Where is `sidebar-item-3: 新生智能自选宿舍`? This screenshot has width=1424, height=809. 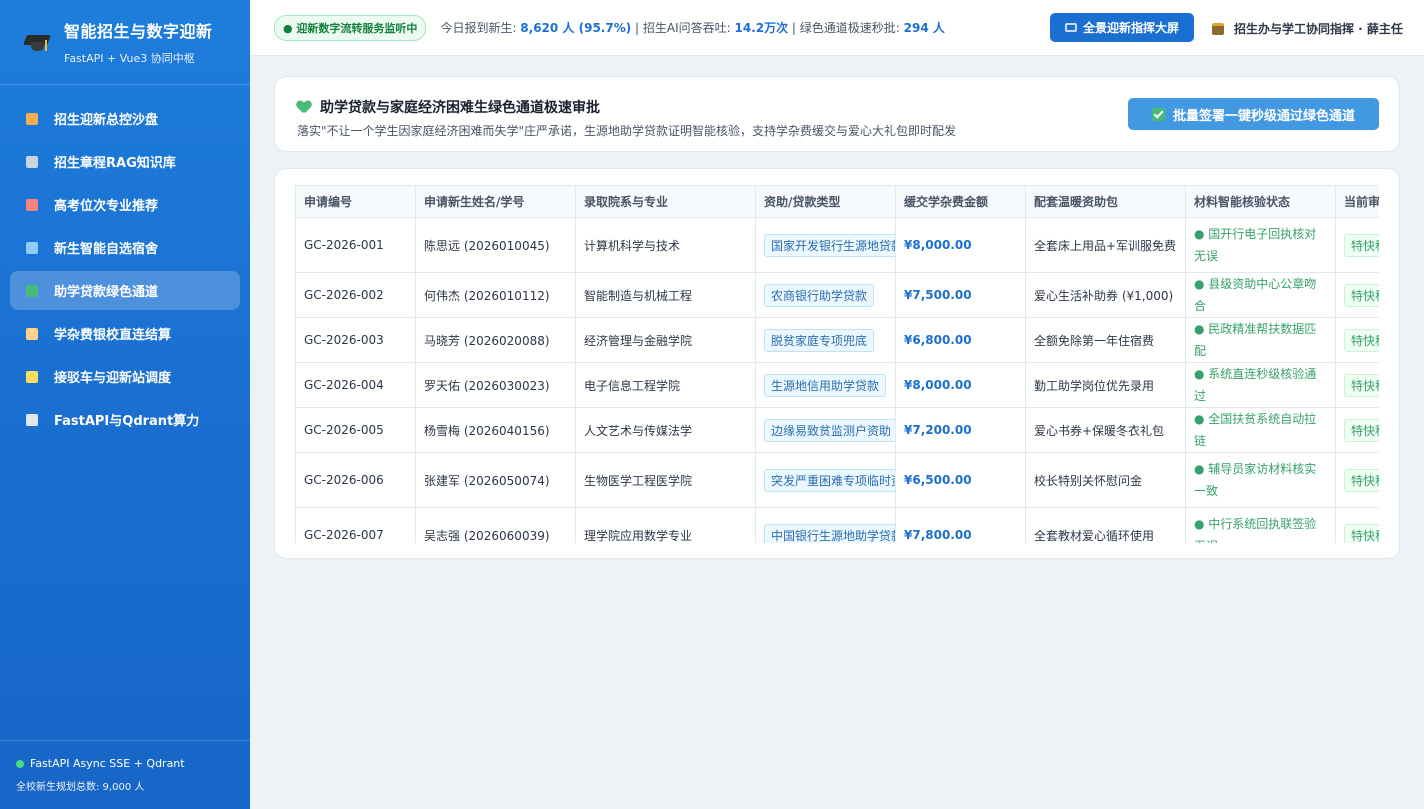 sidebar-item-3: 新生智能自选宿舍 is located at coordinates (125, 247).